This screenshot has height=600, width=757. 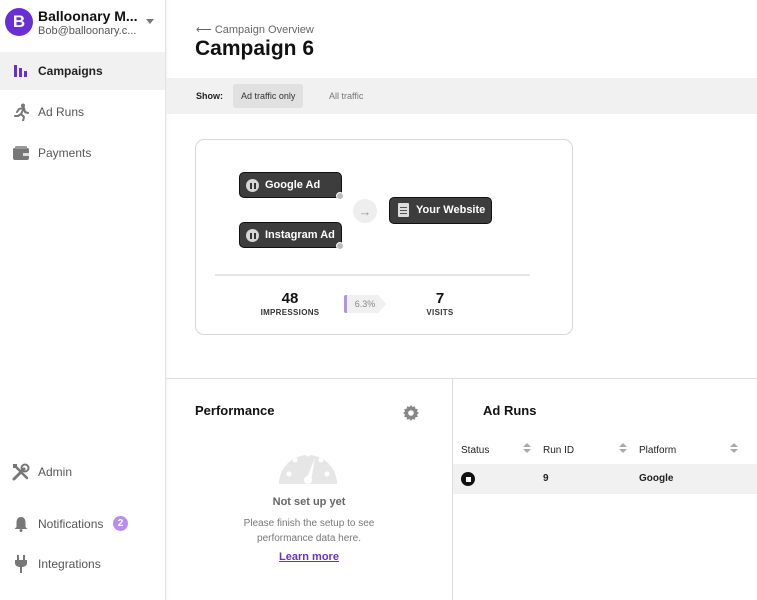 What do you see at coordinates (21, 564) in the screenshot?
I see `plug-icon` at bounding box center [21, 564].